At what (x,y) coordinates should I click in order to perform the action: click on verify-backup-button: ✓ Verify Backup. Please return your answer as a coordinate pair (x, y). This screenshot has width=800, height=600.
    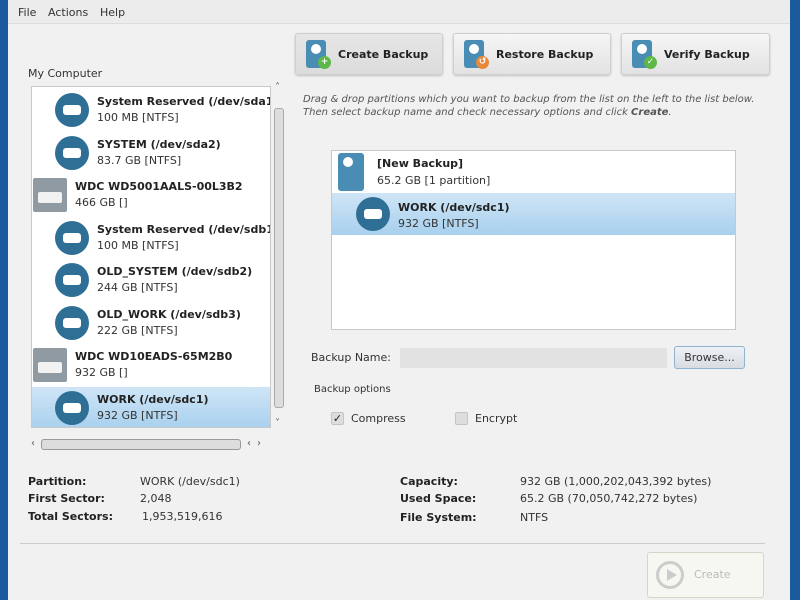
    Looking at the image, I should click on (695, 54).